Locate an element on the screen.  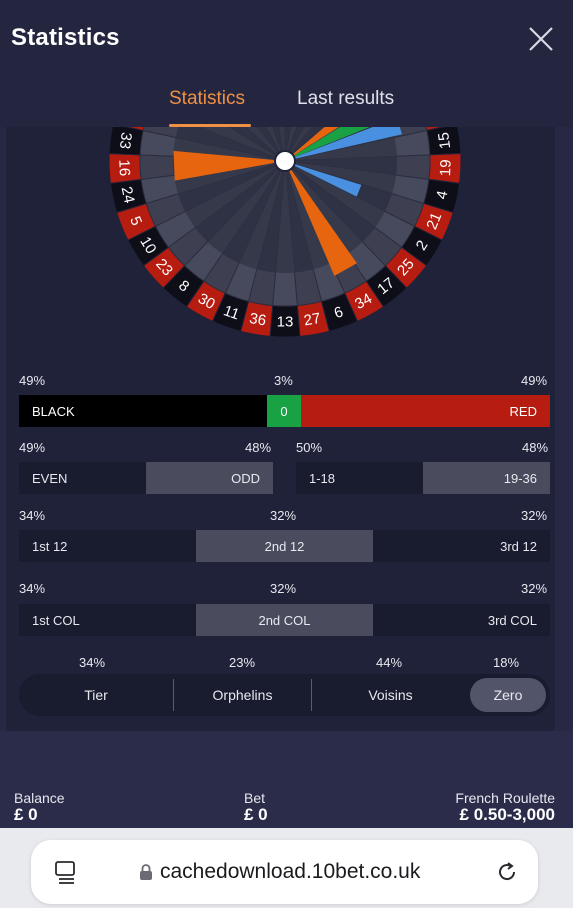
close-button is located at coordinates (541, 38).